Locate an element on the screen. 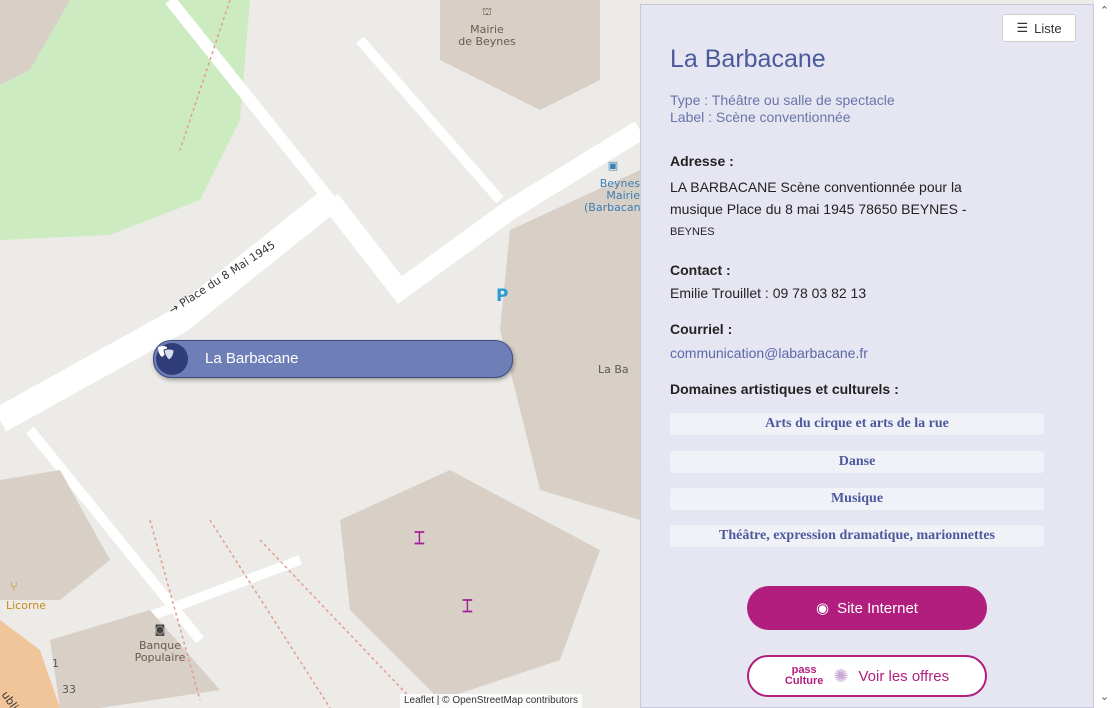  map-label-mairie: Mairie de Beynes is located at coordinates (487, 35).